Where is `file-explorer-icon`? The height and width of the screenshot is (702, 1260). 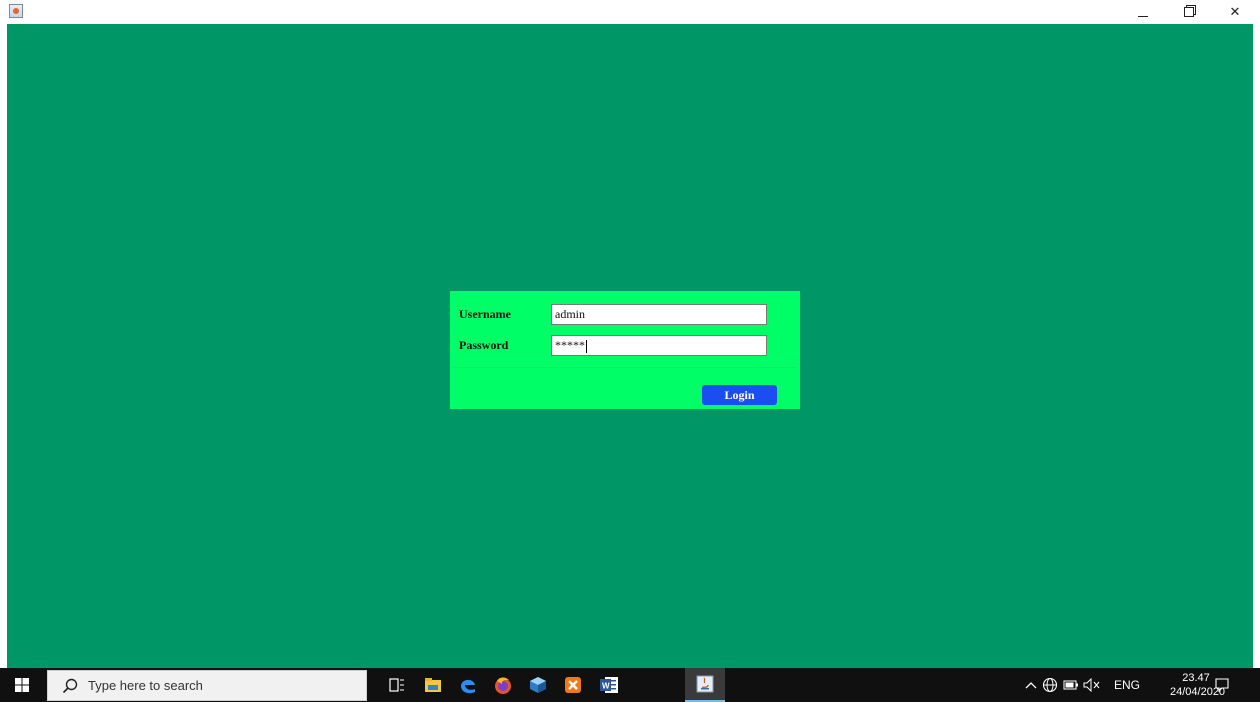
file-explorer-icon is located at coordinates (433, 685).